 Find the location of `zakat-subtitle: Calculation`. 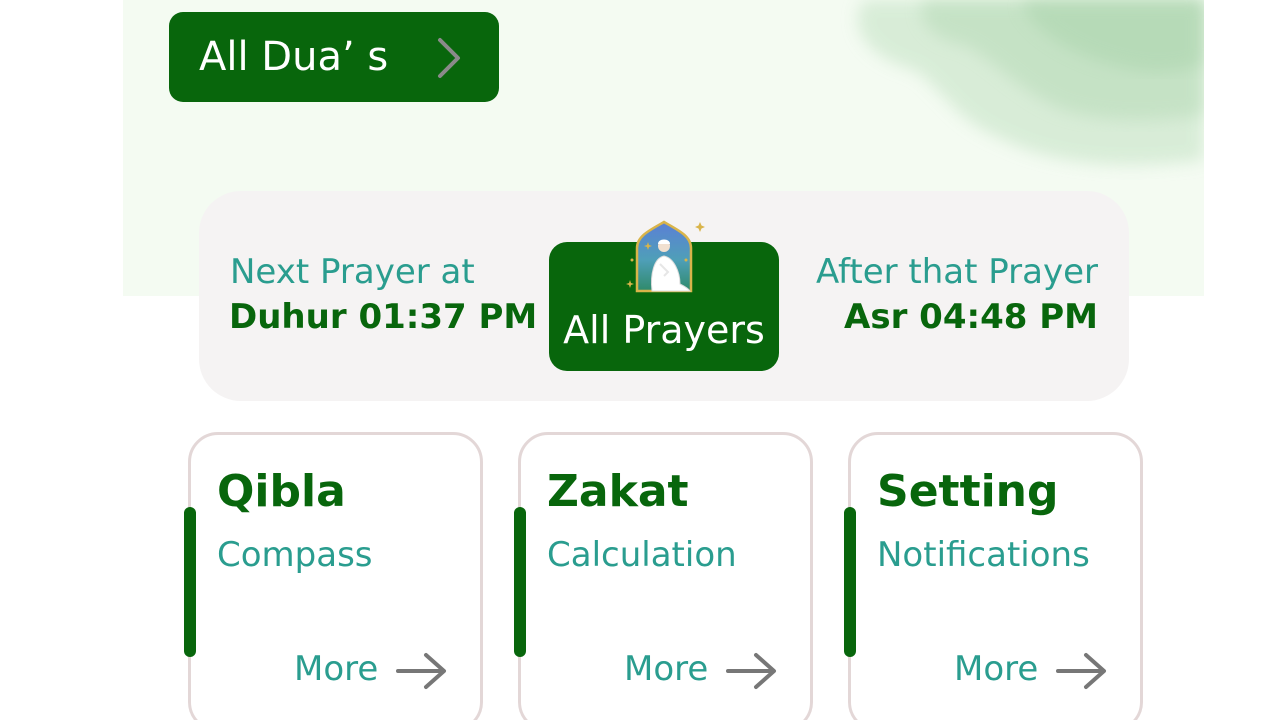

zakat-subtitle: Calculation is located at coordinates (642, 555).